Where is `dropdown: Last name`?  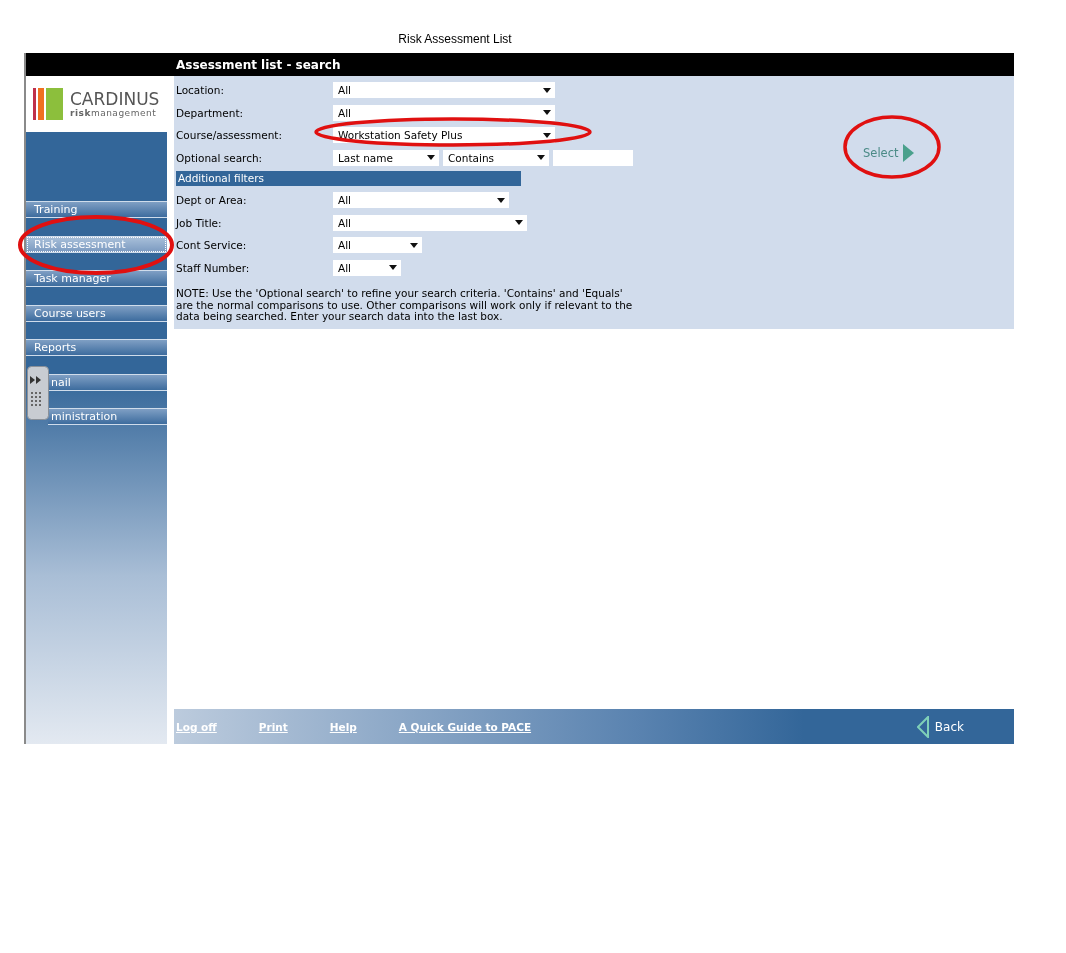
dropdown: Last name is located at coordinates (386, 157).